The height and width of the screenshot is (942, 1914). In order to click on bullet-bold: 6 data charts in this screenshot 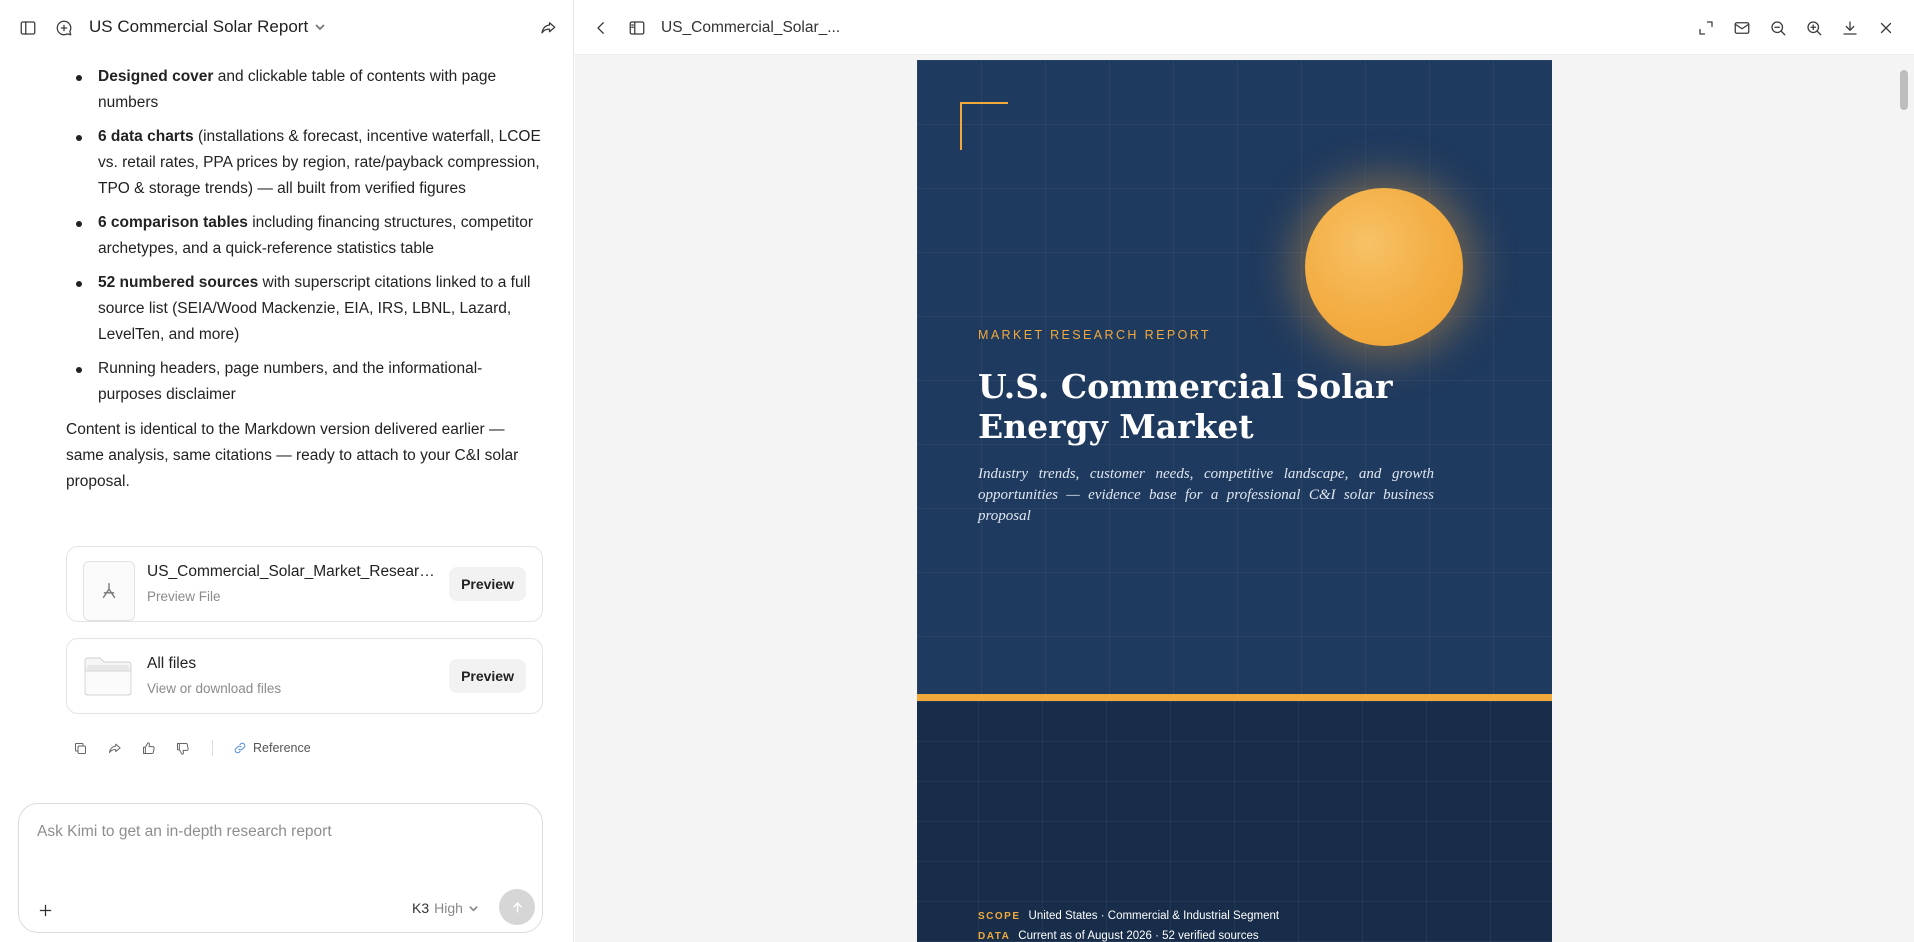, I will do `click(146, 136)`.